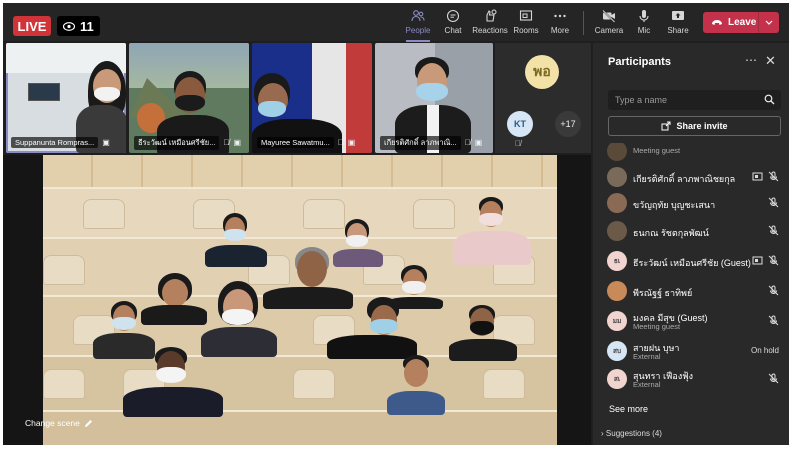  Describe the element at coordinates (628, 409) in the screenshot. I see `see-more-link: See more` at that location.